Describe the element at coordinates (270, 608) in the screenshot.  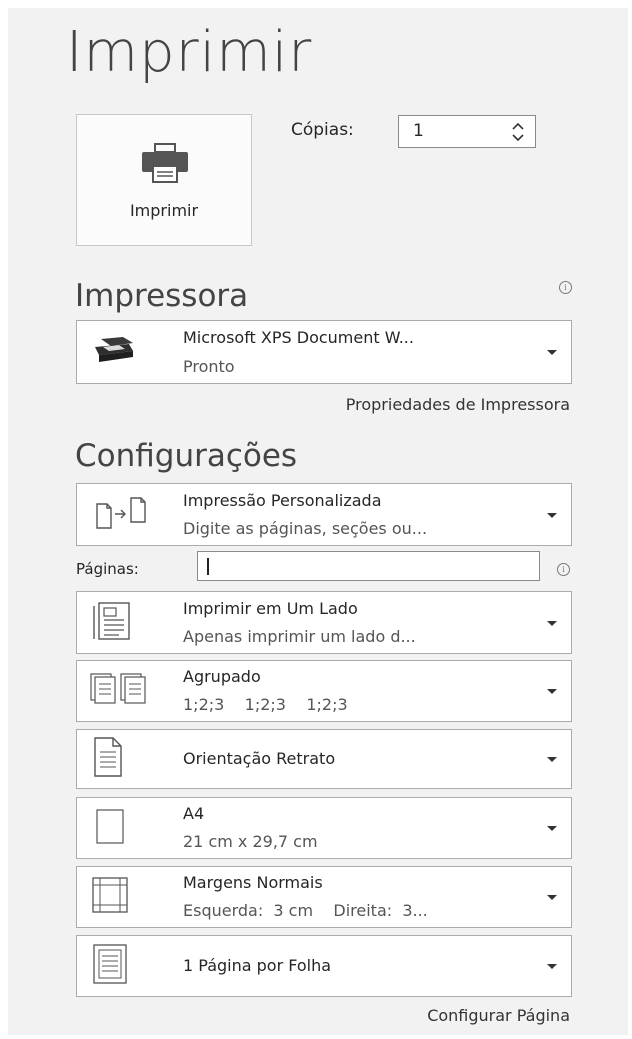
I see `sides-title: Imprimir em Um Lado` at that location.